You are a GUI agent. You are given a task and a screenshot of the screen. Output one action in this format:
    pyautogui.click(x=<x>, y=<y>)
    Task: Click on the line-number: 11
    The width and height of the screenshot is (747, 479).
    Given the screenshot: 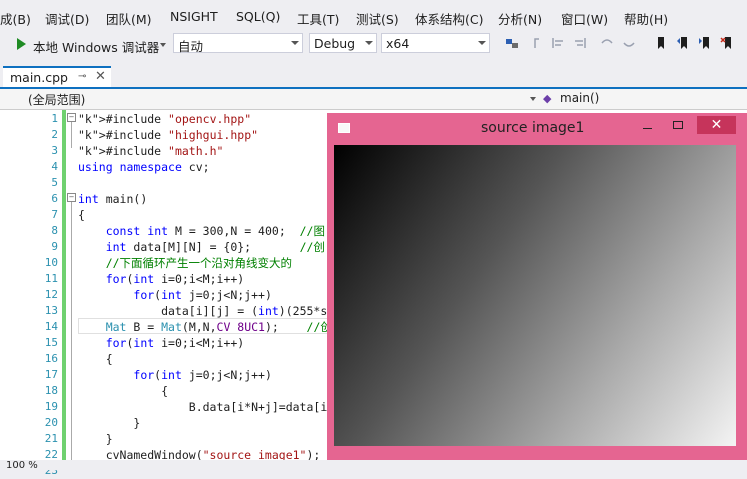 What is the action you would take?
    pyautogui.click(x=51, y=278)
    